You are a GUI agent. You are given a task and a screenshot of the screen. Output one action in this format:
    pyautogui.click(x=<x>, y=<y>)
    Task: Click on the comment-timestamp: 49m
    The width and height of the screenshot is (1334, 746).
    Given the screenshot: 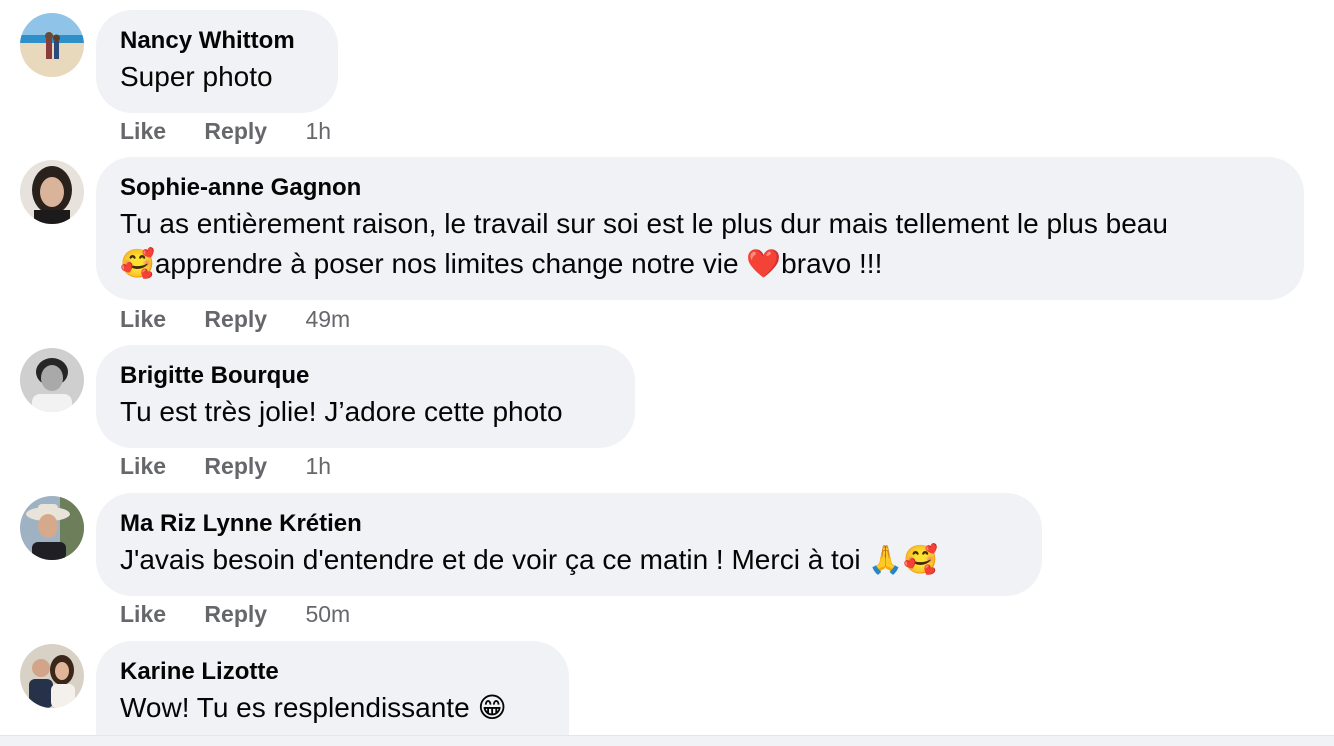 What is the action you would take?
    pyautogui.click(x=327, y=319)
    